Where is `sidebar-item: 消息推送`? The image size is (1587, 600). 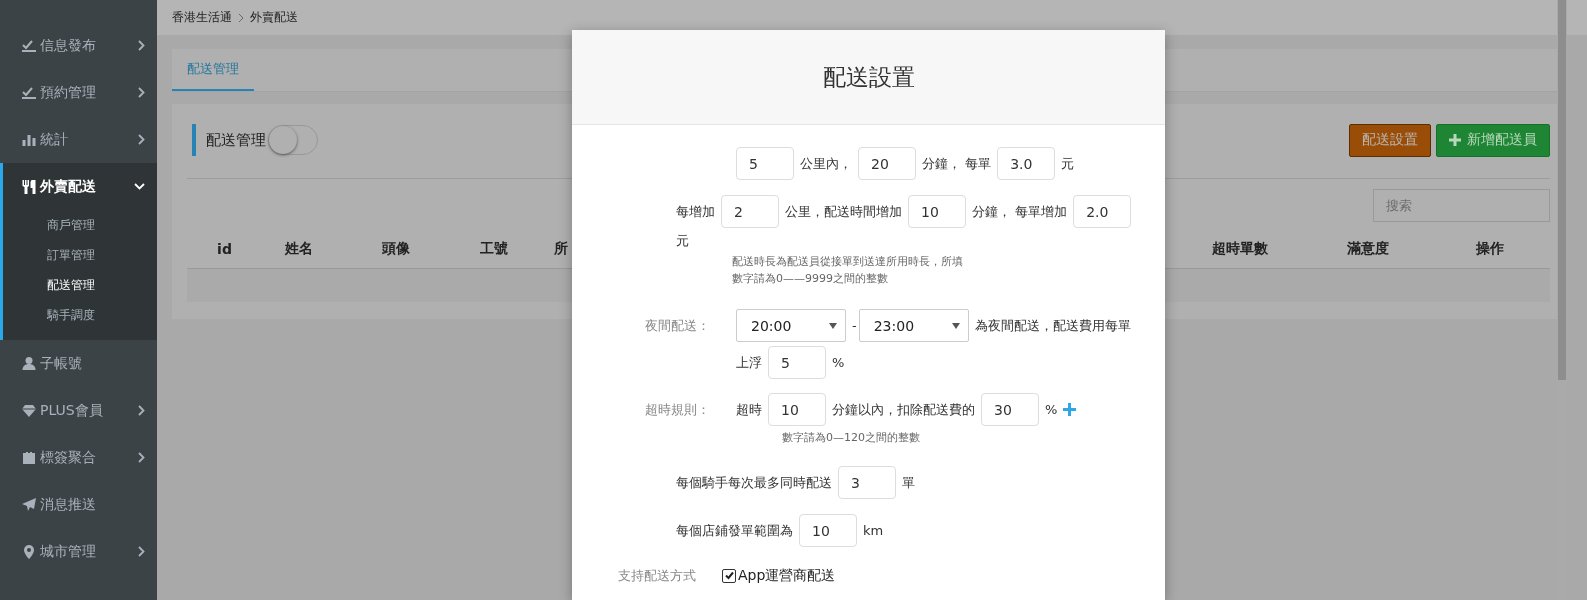
sidebar-item: 消息推送 is located at coordinates (78, 504).